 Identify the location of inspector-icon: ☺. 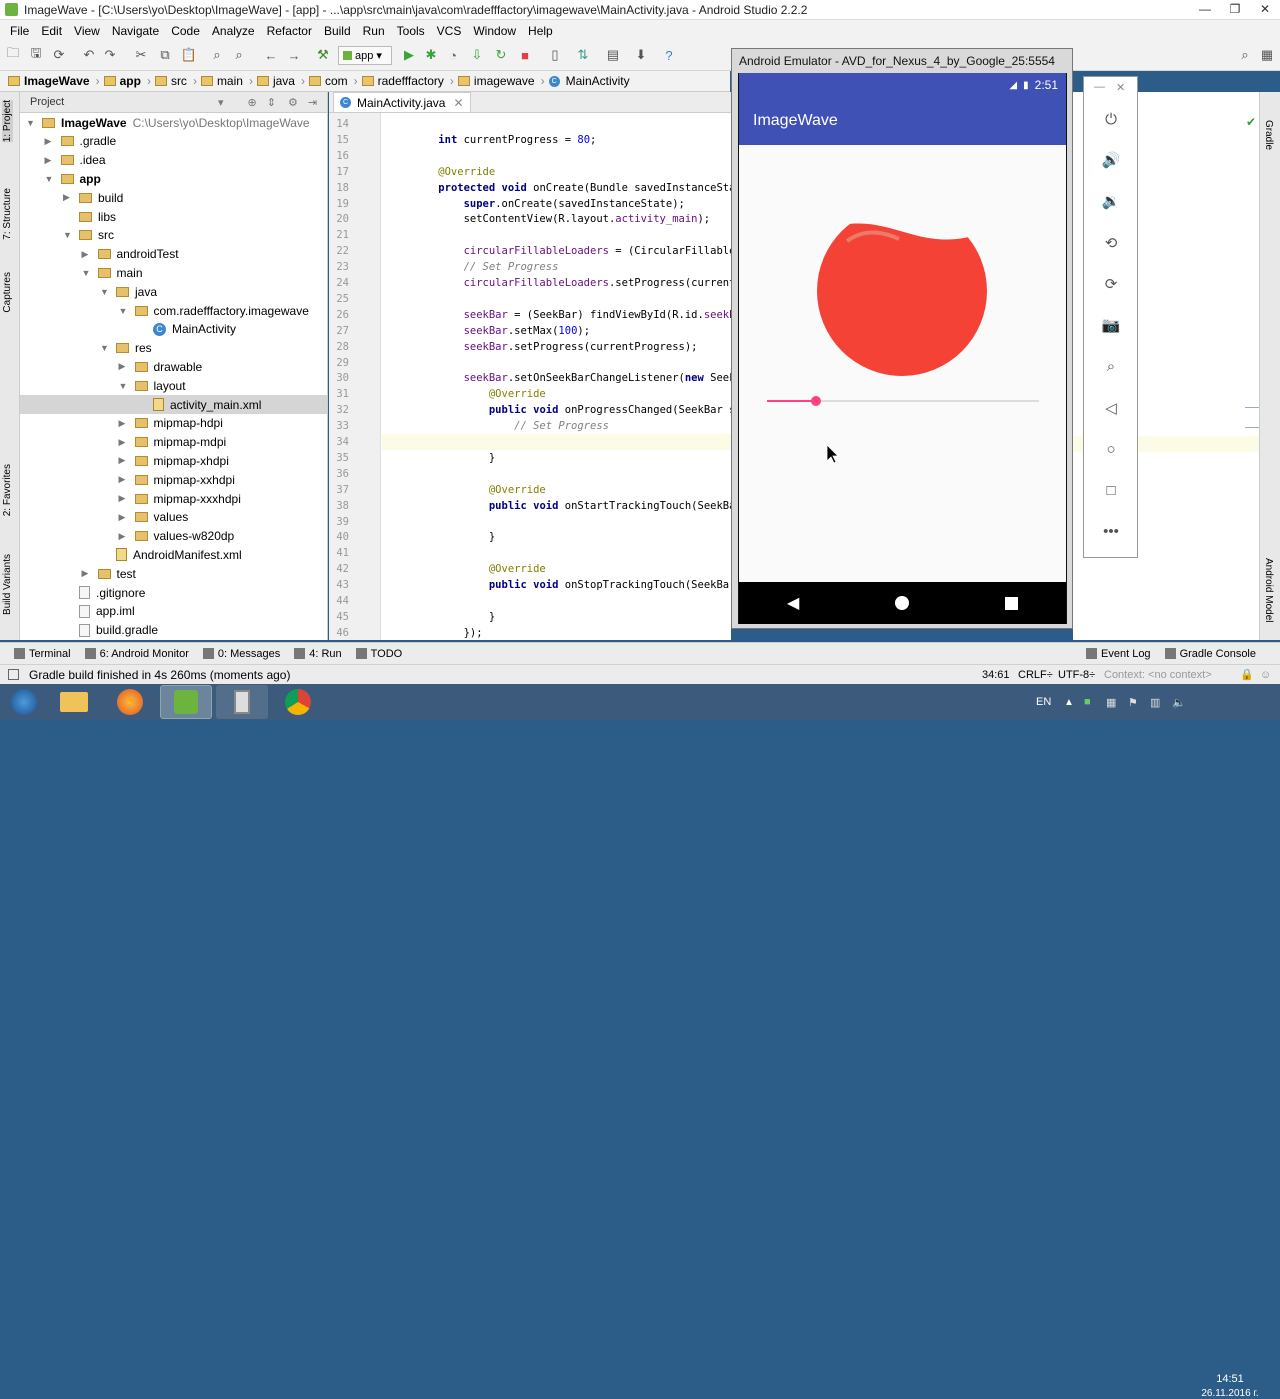
(1265, 675).